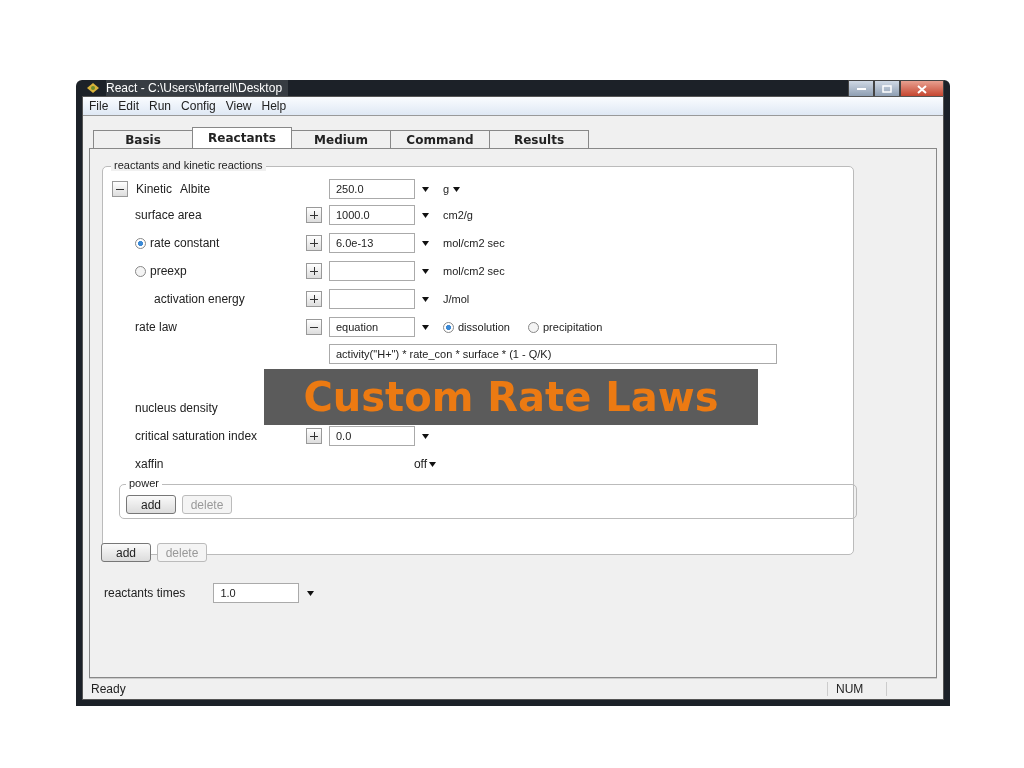 Image resolution: width=1024 pixels, height=768 pixels. What do you see at coordinates (573, 327) in the screenshot?
I see `option-label: precipitation` at bounding box center [573, 327].